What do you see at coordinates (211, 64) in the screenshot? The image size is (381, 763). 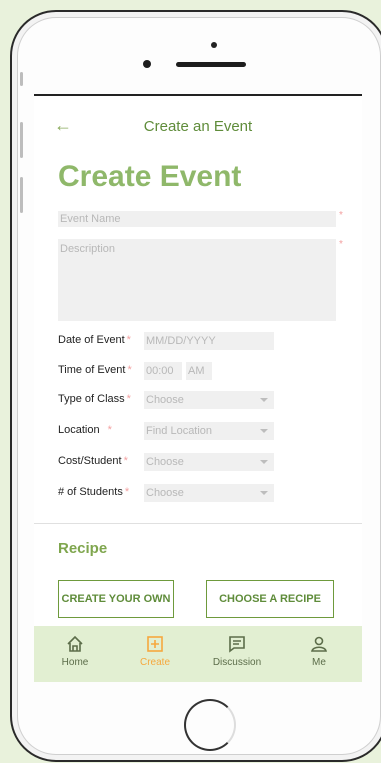 I see `speaker-grille` at bounding box center [211, 64].